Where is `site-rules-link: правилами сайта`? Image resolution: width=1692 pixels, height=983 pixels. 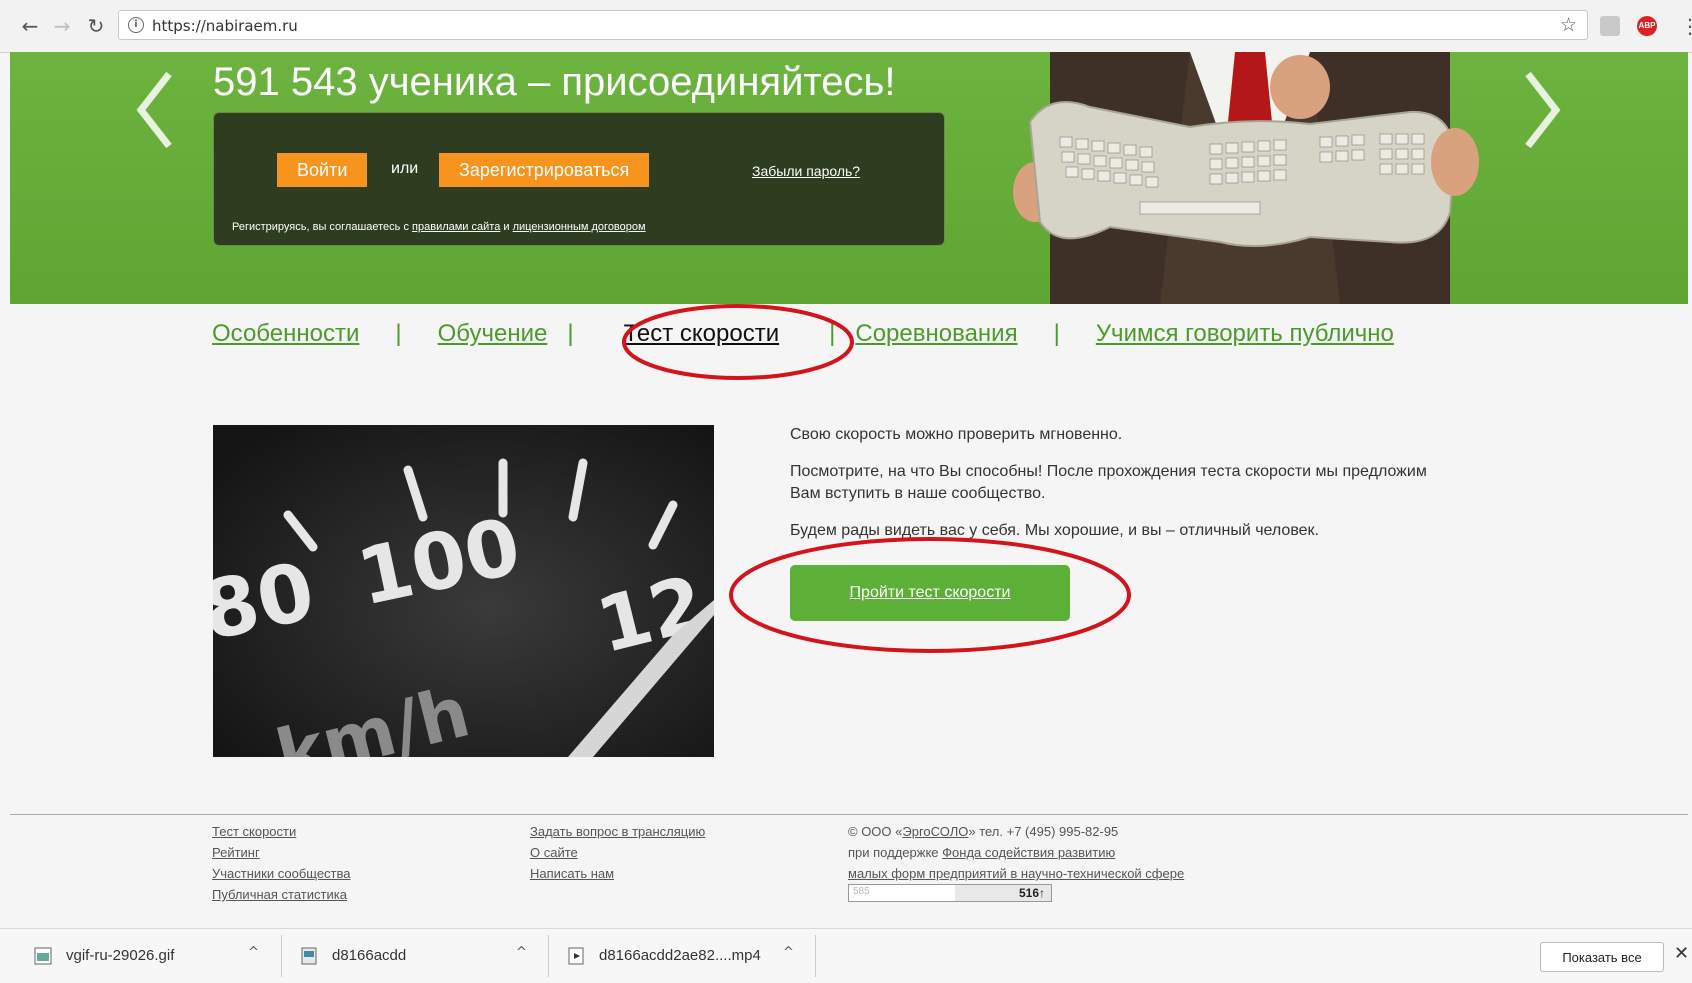 site-rules-link: правилами сайта is located at coordinates (456, 227).